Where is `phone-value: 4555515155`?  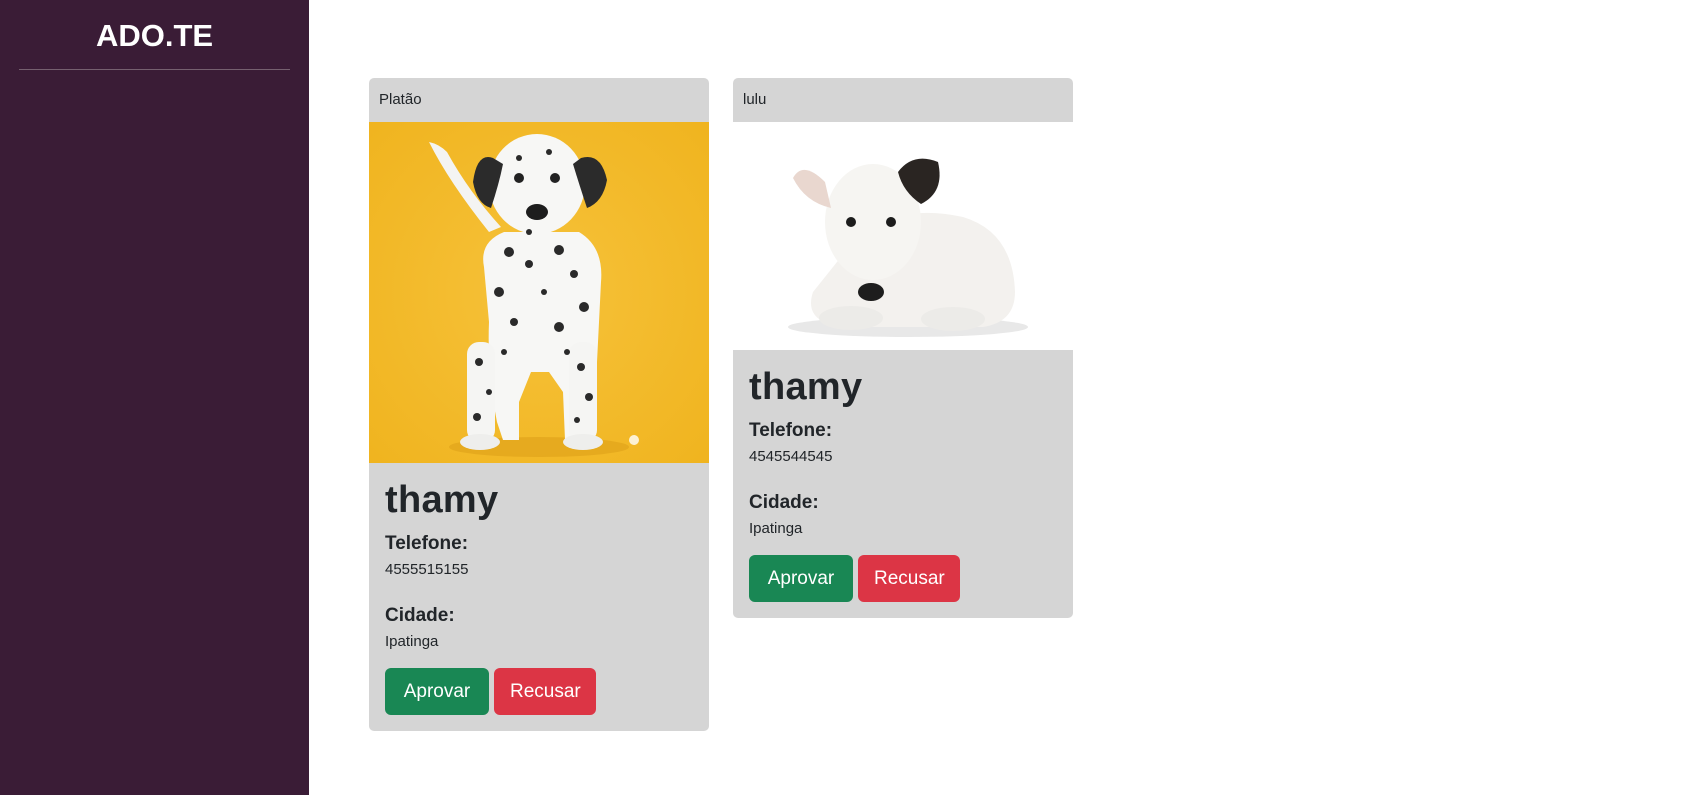 phone-value: 4555515155 is located at coordinates (427, 569).